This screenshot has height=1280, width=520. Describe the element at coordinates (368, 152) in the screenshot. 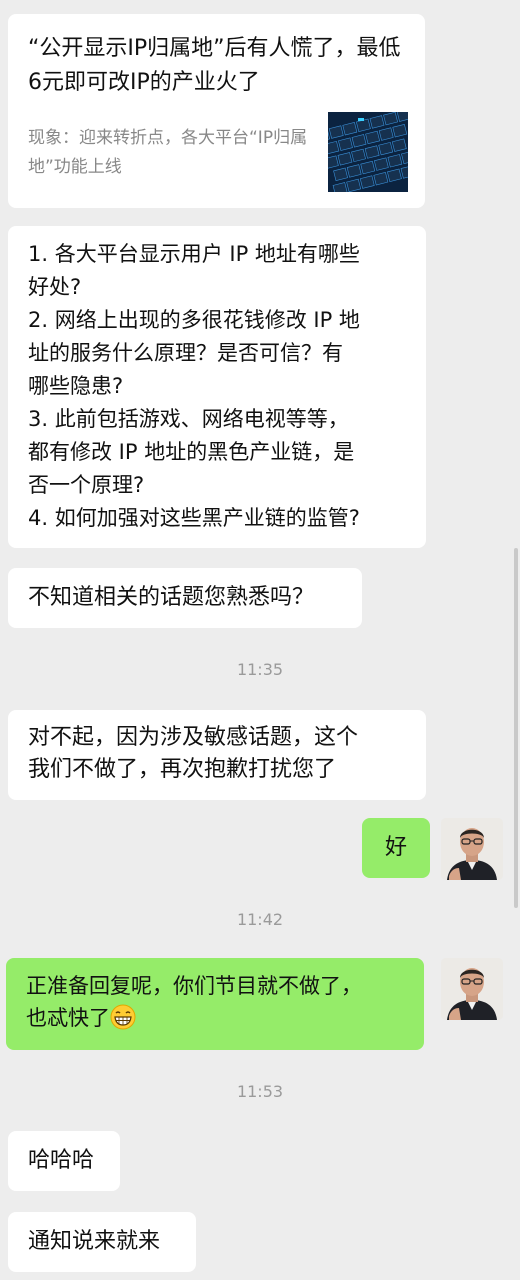

I see `keyboard-photo-icon` at that location.